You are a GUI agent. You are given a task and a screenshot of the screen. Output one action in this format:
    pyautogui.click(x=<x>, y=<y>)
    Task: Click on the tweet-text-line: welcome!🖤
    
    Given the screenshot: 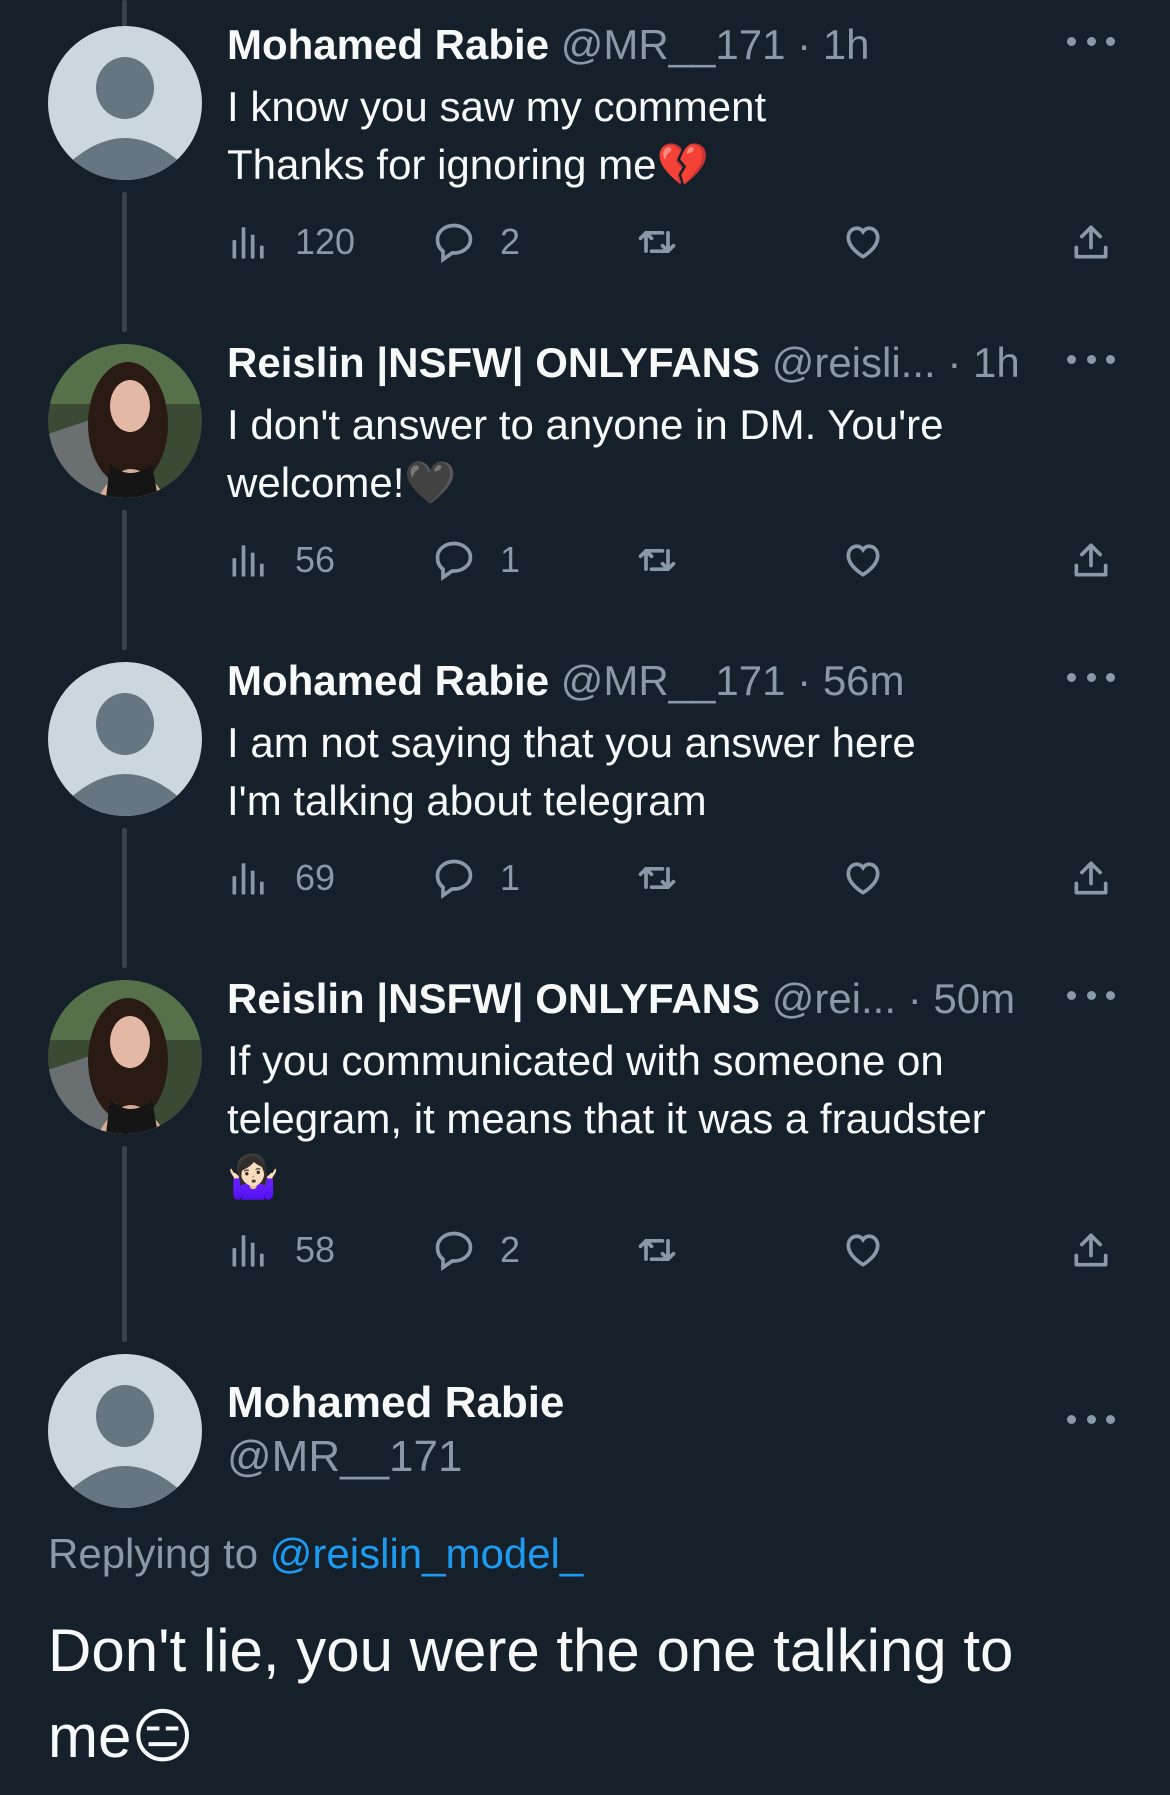 What is the action you would take?
    pyautogui.click(x=342, y=482)
    